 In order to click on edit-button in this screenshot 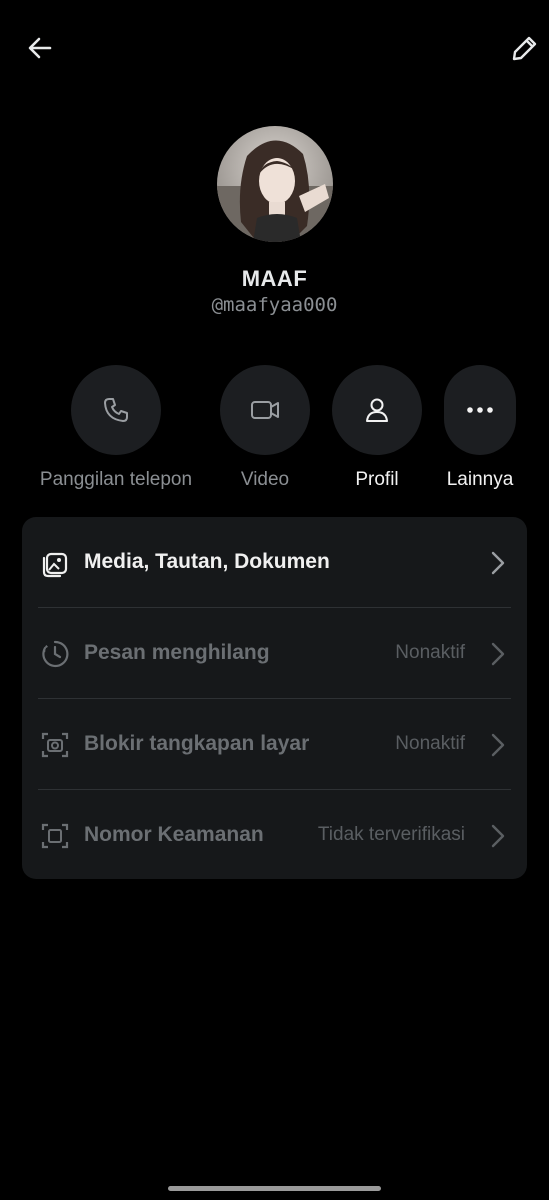, I will do `click(525, 48)`.